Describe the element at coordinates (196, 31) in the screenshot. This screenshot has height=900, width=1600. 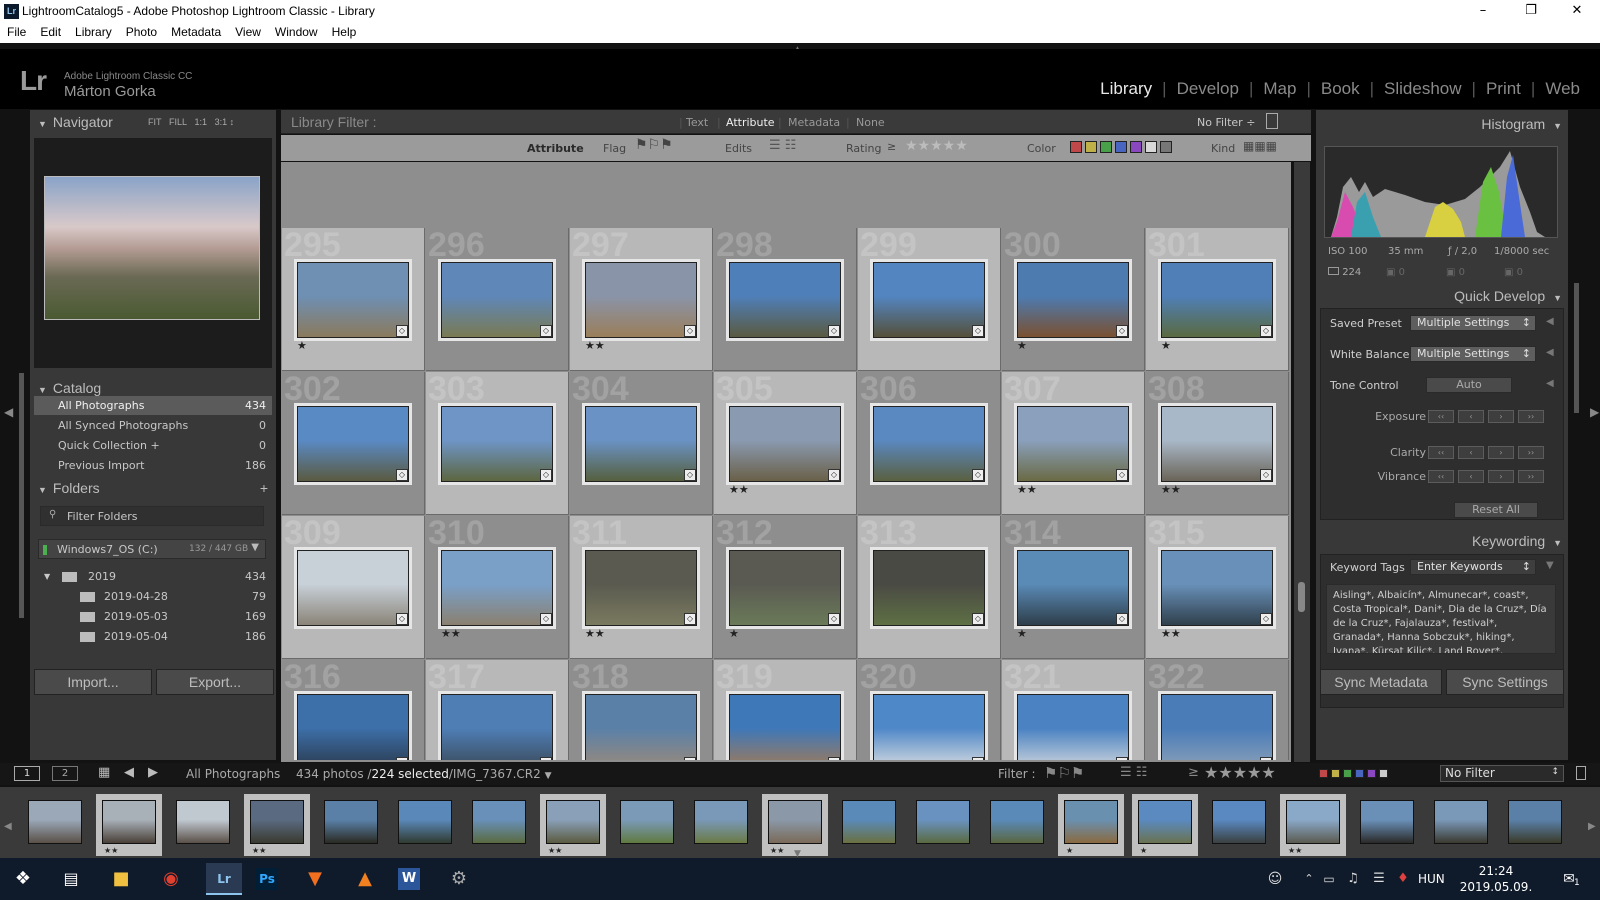
I see `menu-metadata: Metadata` at that location.